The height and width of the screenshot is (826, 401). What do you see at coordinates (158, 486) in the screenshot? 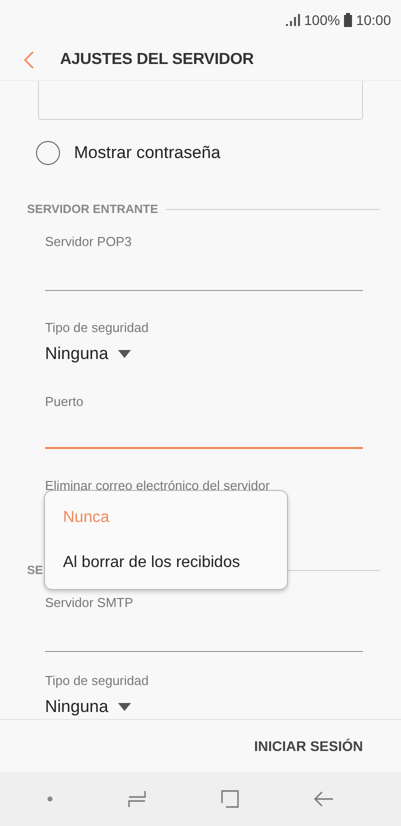
I see `field-label: Eliminar correo electrónico del servidor` at bounding box center [158, 486].